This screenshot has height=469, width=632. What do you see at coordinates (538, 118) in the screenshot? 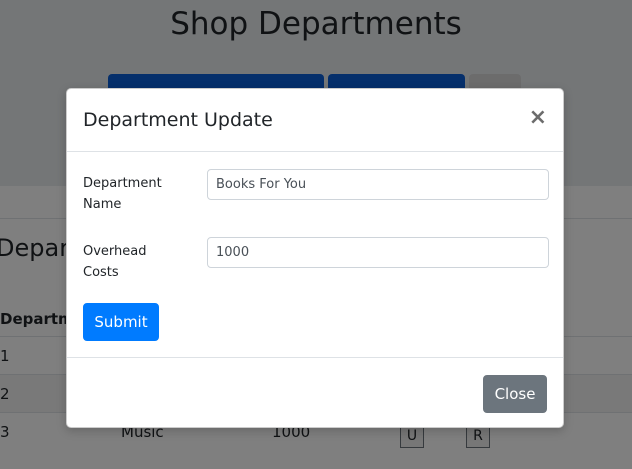
I see `close-icon: ×` at bounding box center [538, 118].